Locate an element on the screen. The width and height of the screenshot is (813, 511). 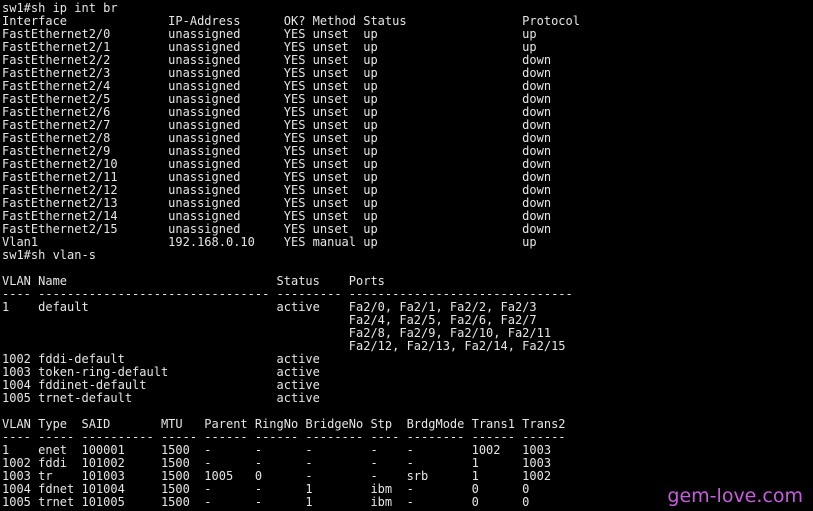
terminal-line: Vlan1 192.168.0.10 YES manual up up is located at coordinates (269, 242).